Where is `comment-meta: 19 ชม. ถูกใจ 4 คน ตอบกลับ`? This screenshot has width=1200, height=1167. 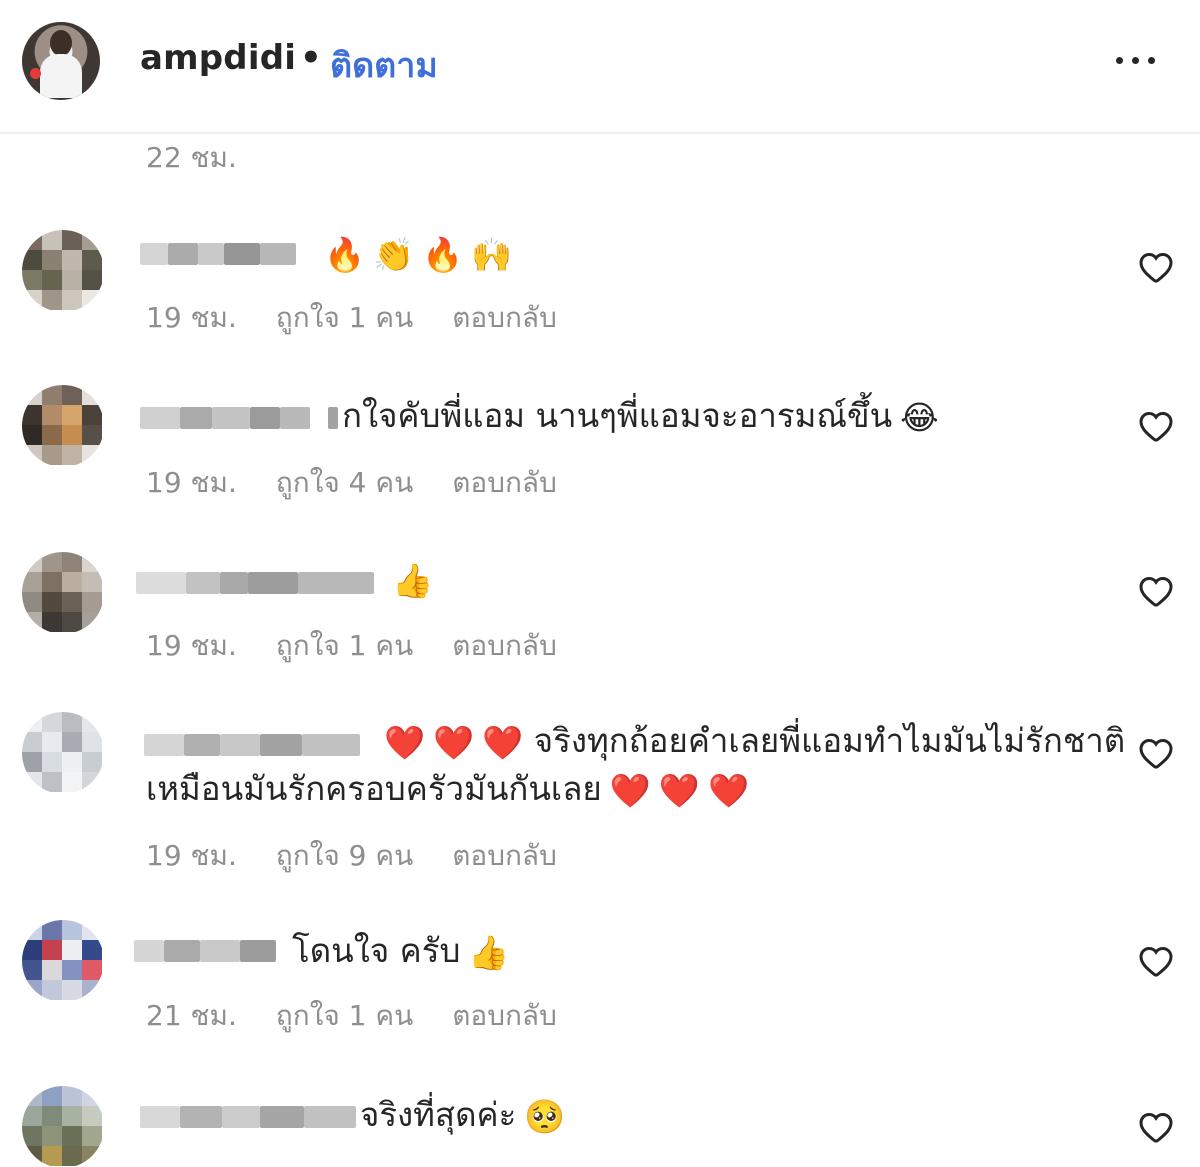 comment-meta: 19 ชม. ถูกใจ 4 คน ตอบกลับ is located at coordinates (366, 483).